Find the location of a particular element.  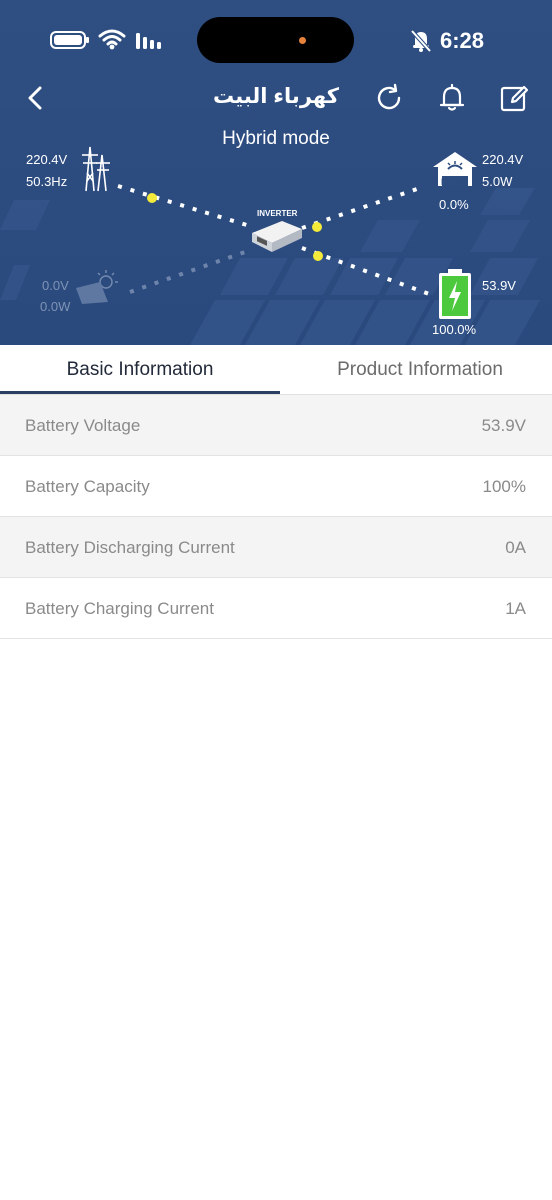

tab-product-information: Product Information is located at coordinates (417, 369).